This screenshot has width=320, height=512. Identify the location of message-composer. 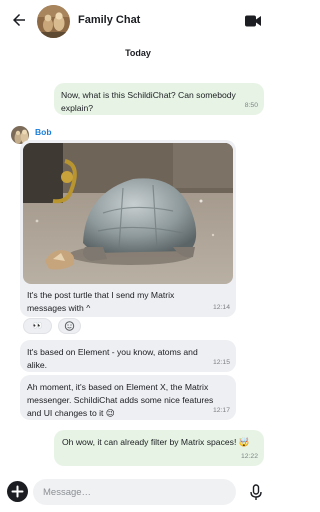
(138, 493).